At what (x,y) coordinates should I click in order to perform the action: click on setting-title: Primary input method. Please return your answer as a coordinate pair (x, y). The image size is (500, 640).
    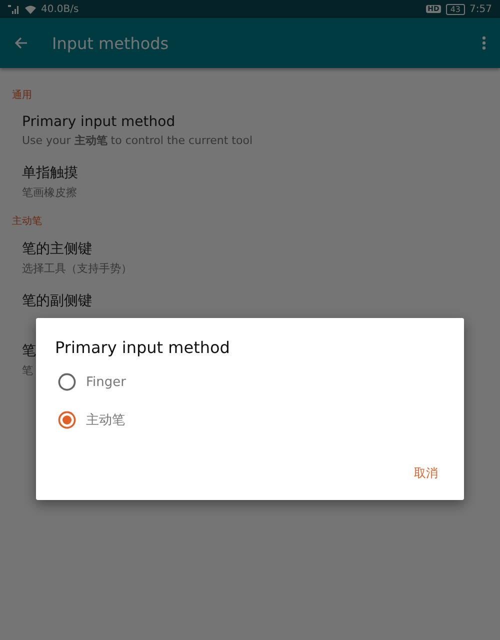
    Looking at the image, I should click on (99, 122).